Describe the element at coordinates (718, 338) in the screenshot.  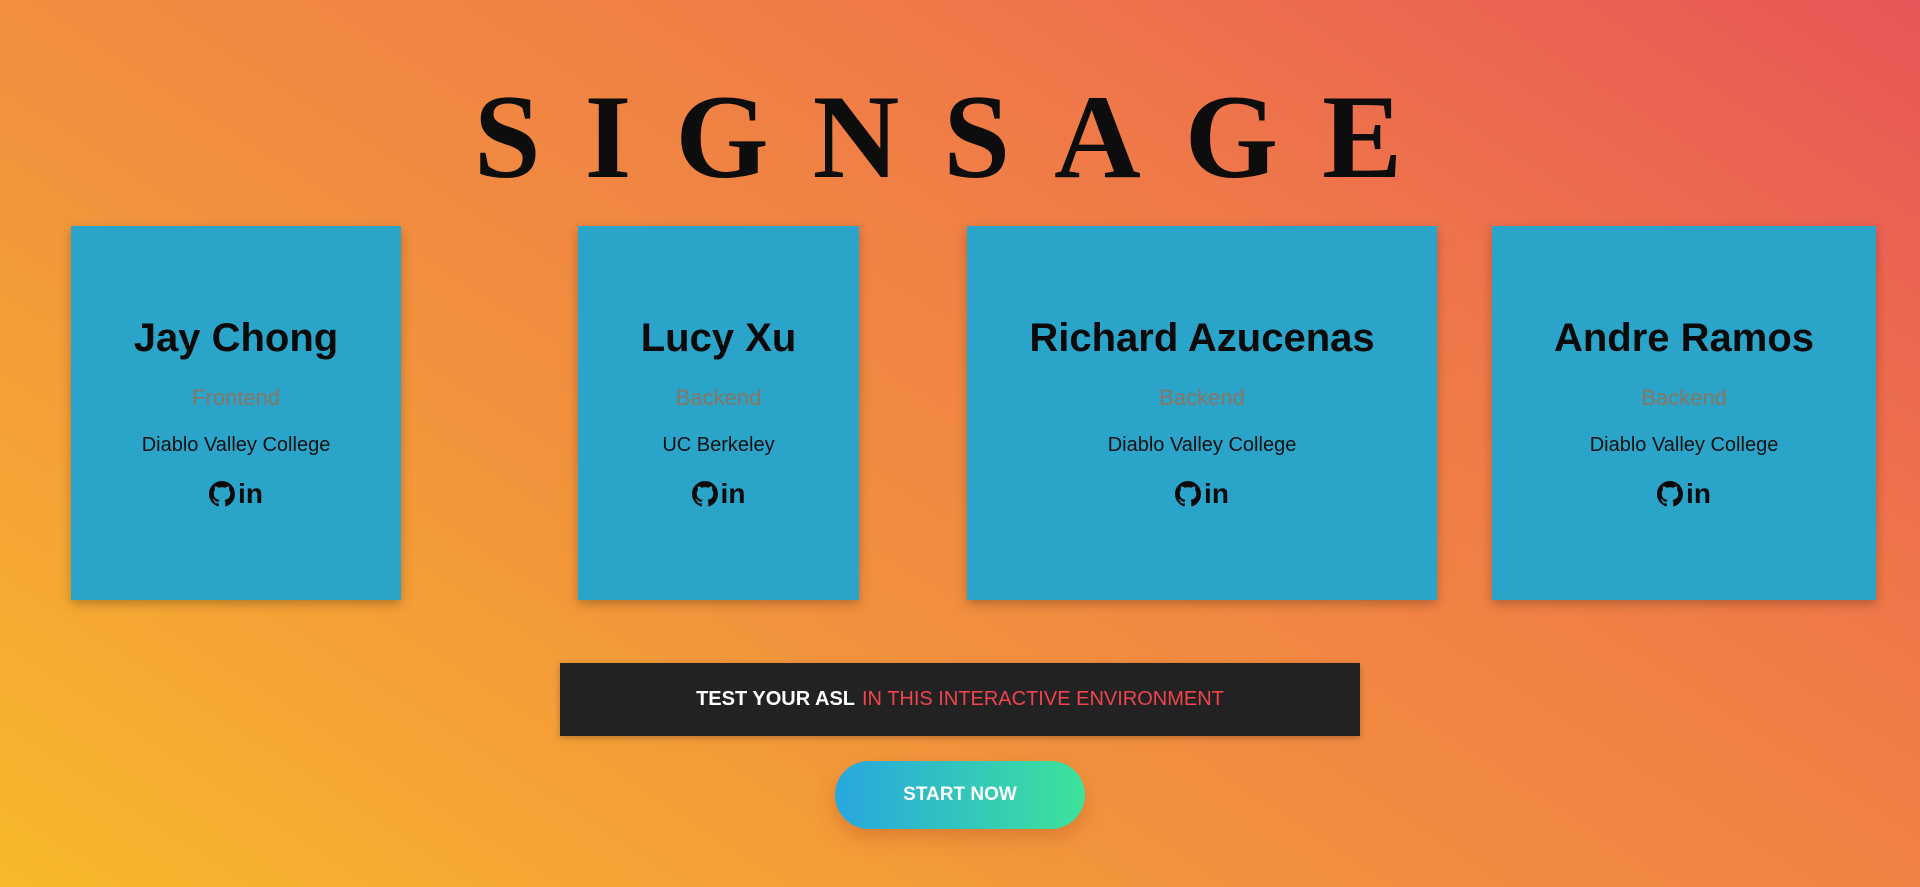
I see `member-name: Lucy Xu` at that location.